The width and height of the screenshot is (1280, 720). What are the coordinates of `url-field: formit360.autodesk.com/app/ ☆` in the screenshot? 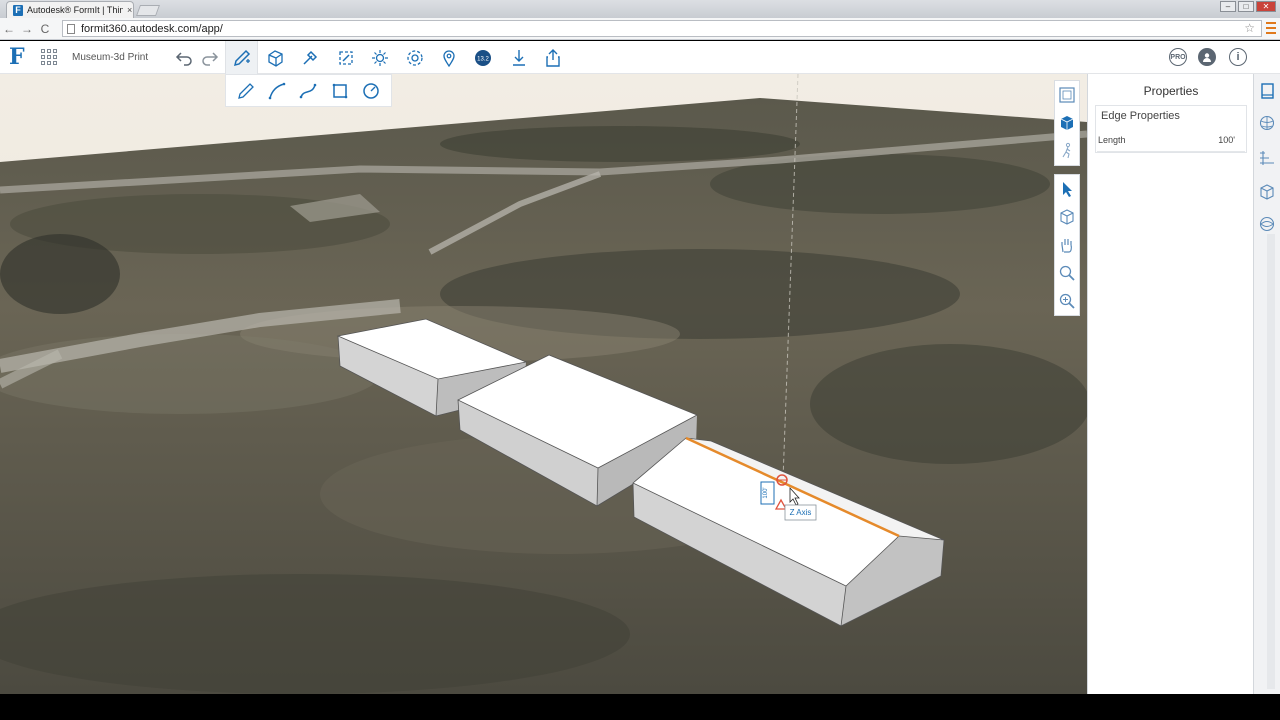 It's located at (662, 28).